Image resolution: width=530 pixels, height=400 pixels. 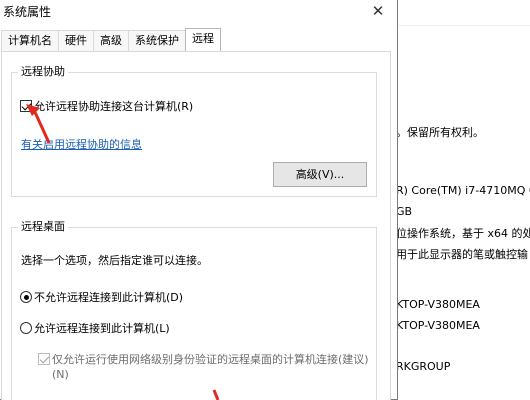 I want to click on full-computer-name-text: KTOP-V380MEA, so click(x=438, y=325).